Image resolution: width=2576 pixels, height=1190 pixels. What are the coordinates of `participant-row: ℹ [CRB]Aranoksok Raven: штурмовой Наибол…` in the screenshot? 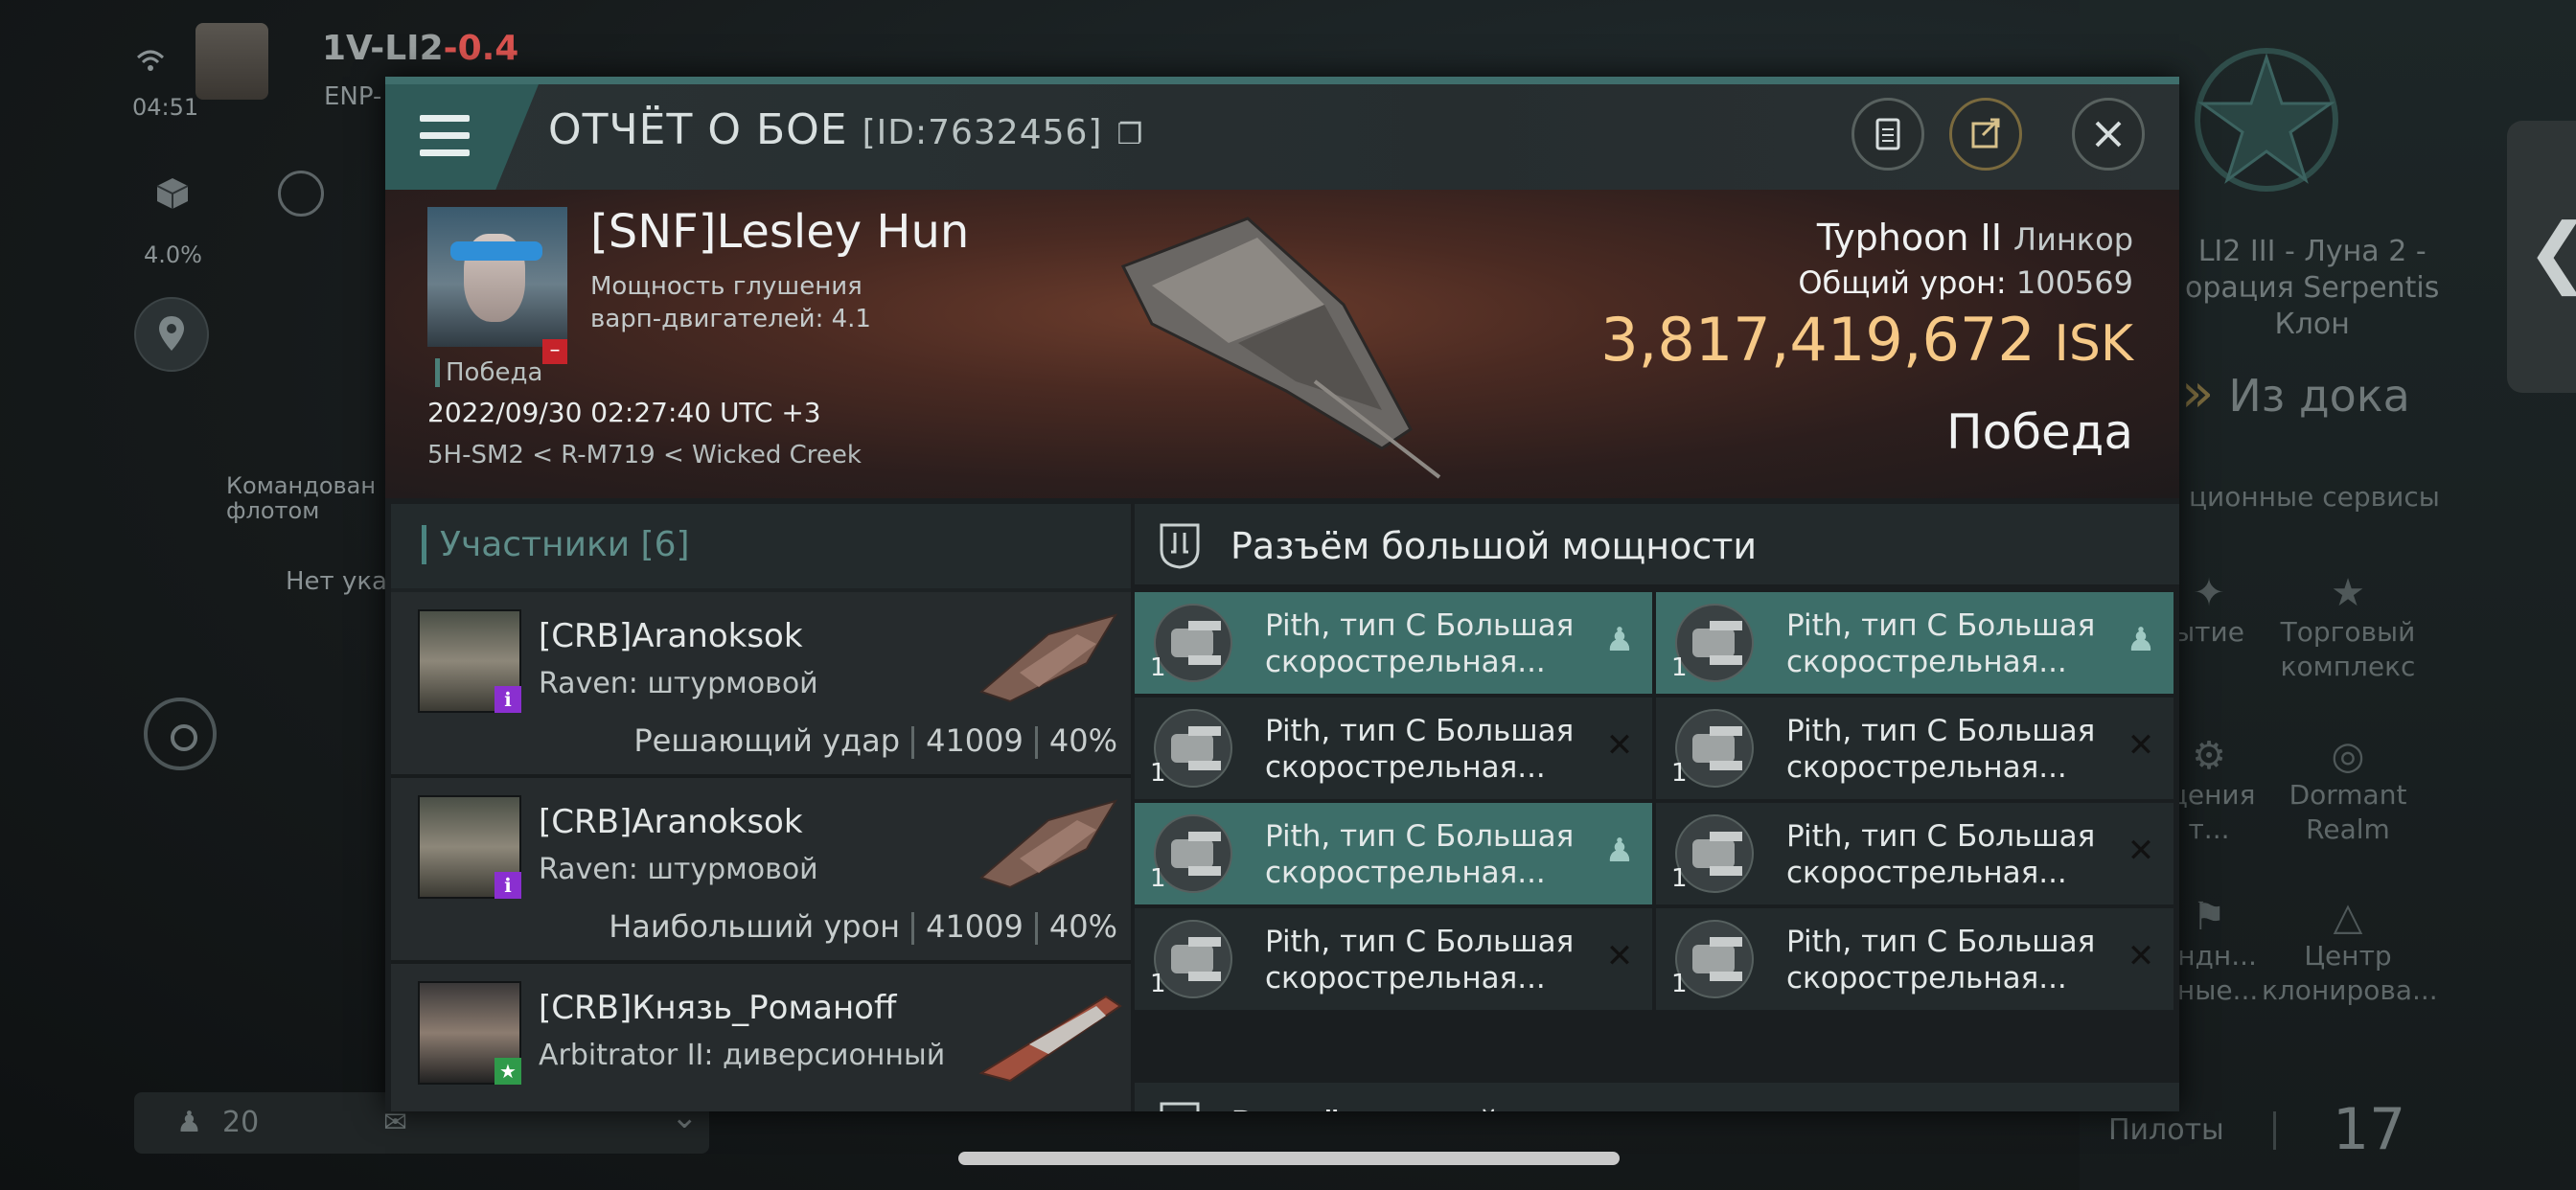 It's located at (761, 871).